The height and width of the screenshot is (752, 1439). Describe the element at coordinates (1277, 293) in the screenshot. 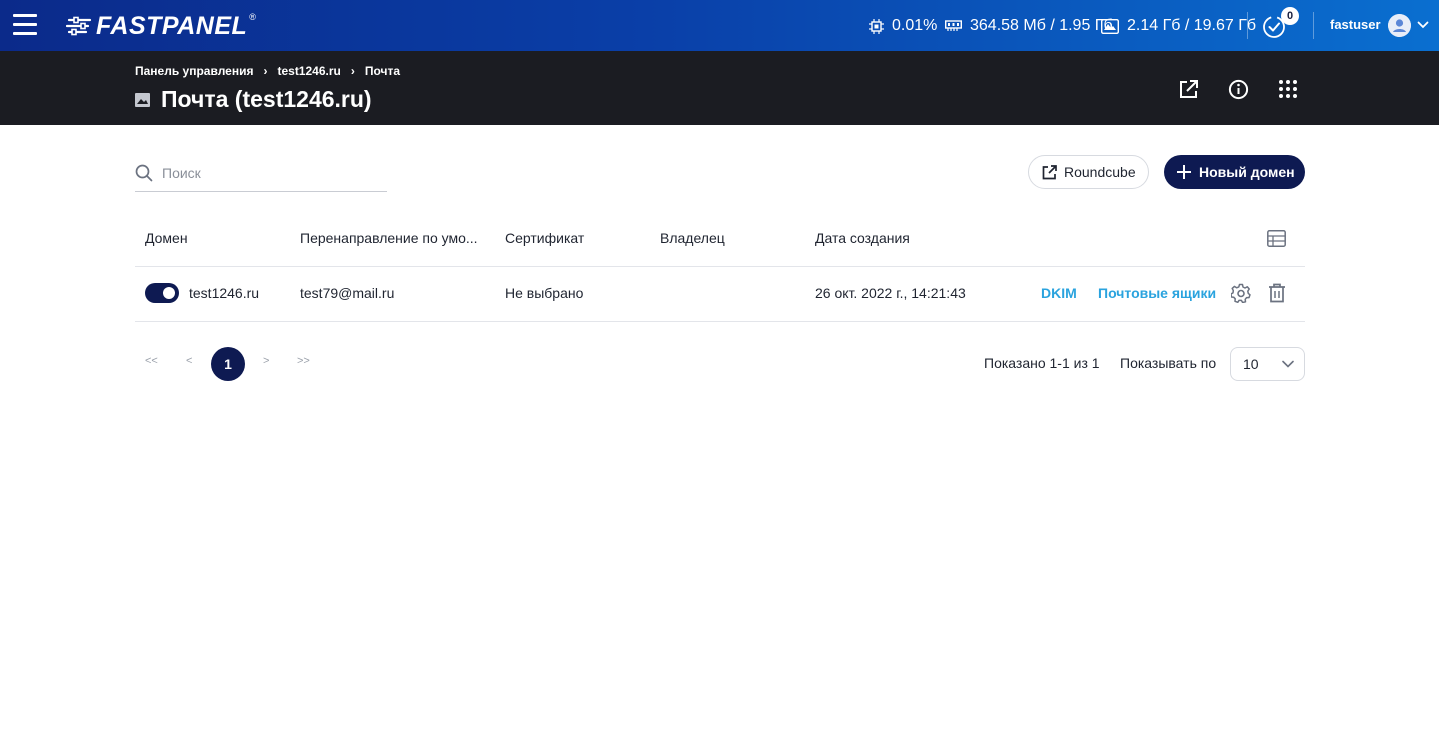

I see `trash-icon` at that location.